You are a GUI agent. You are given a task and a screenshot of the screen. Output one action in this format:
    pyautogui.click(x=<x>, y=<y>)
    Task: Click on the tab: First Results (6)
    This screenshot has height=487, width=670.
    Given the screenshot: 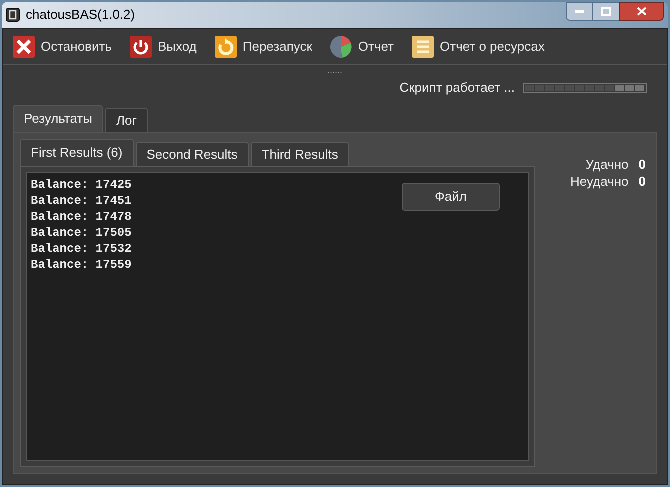 What is the action you would take?
    pyautogui.click(x=77, y=152)
    